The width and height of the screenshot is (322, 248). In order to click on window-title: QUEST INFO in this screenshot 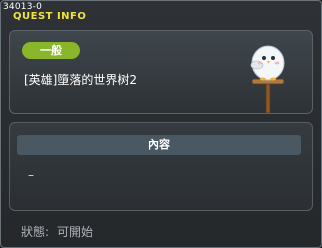, I will do `click(50, 16)`.